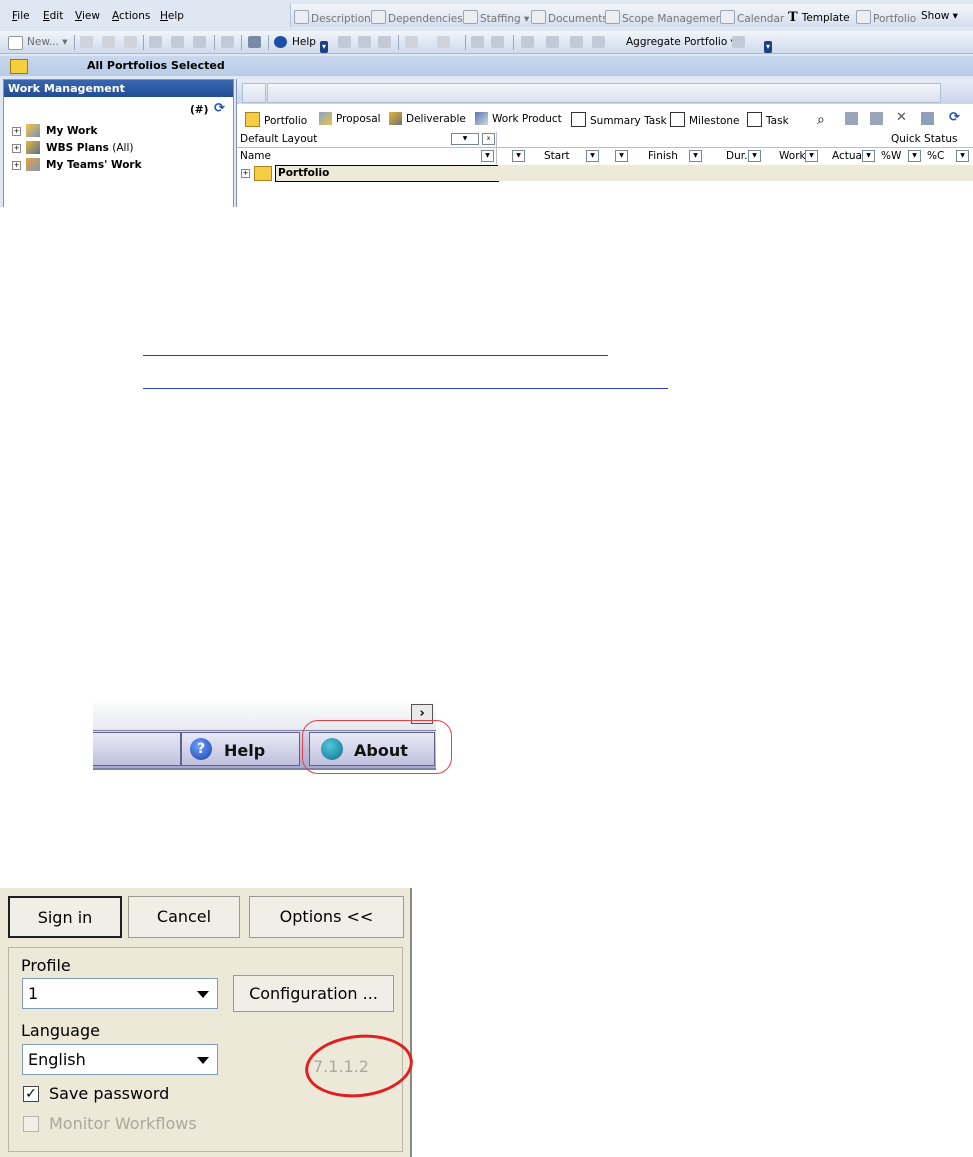  What do you see at coordinates (927, 118) in the screenshot?
I see `settings-icon` at bounding box center [927, 118].